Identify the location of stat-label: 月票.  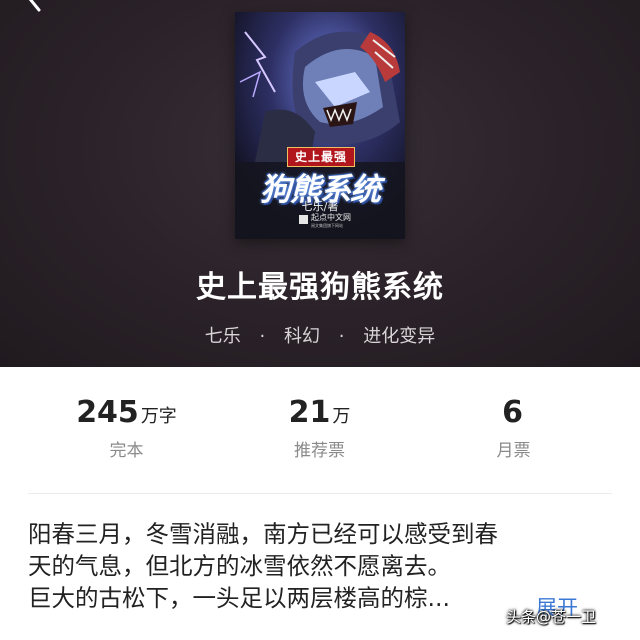
(513, 451).